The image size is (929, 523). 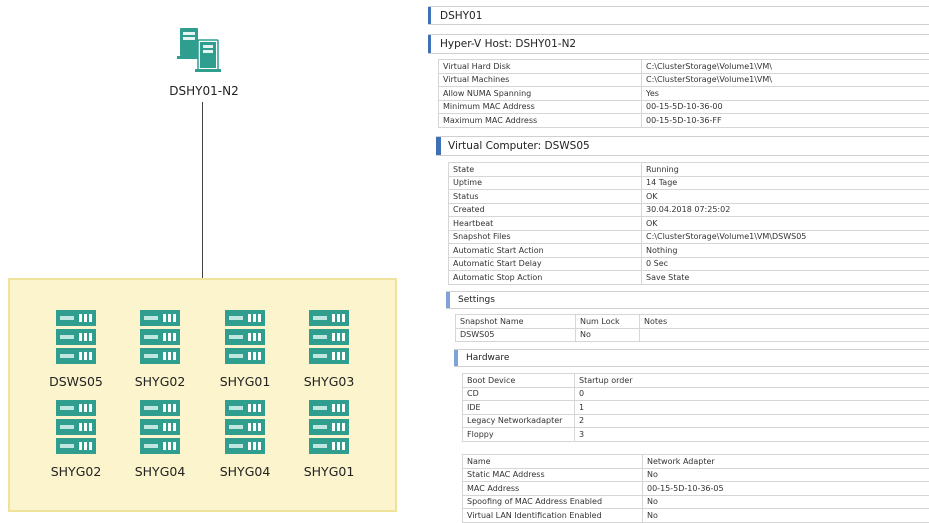 What do you see at coordinates (552, 461) in the screenshot?
I see `property-name: Name` at bounding box center [552, 461].